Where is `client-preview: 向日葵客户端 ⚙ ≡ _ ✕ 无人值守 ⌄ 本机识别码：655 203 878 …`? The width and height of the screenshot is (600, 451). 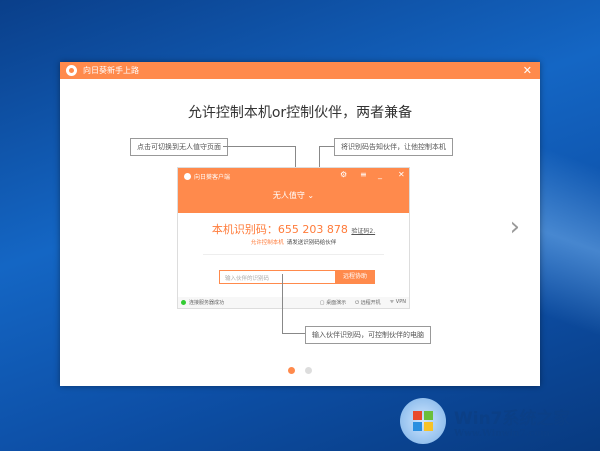
client-preview: 向日葵客户端 ⚙ ≡ _ ✕ 无人值守 ⌄ 本机识别码：655 203 878 … is located at coordinates (293, 238).